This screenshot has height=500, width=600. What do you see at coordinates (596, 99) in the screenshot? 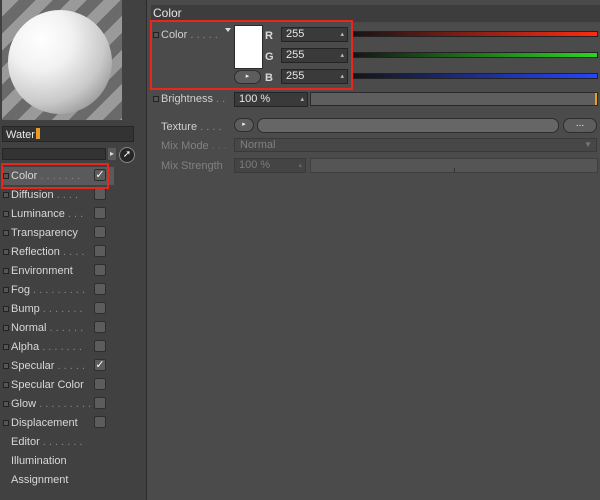
I see `slider-marker` at bounding box center [596, 99].